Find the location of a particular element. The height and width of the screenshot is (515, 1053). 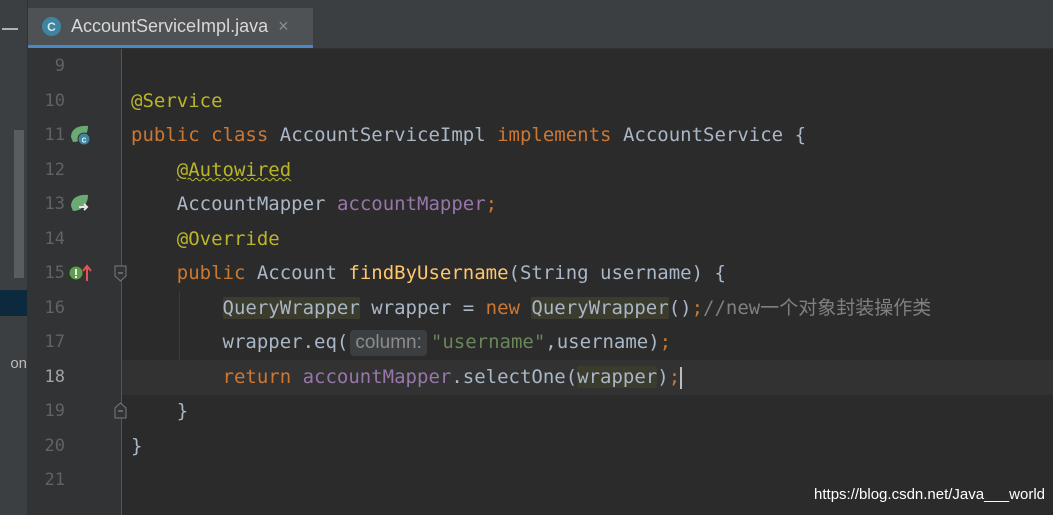

override-icon is located at coordinates (81, 273).